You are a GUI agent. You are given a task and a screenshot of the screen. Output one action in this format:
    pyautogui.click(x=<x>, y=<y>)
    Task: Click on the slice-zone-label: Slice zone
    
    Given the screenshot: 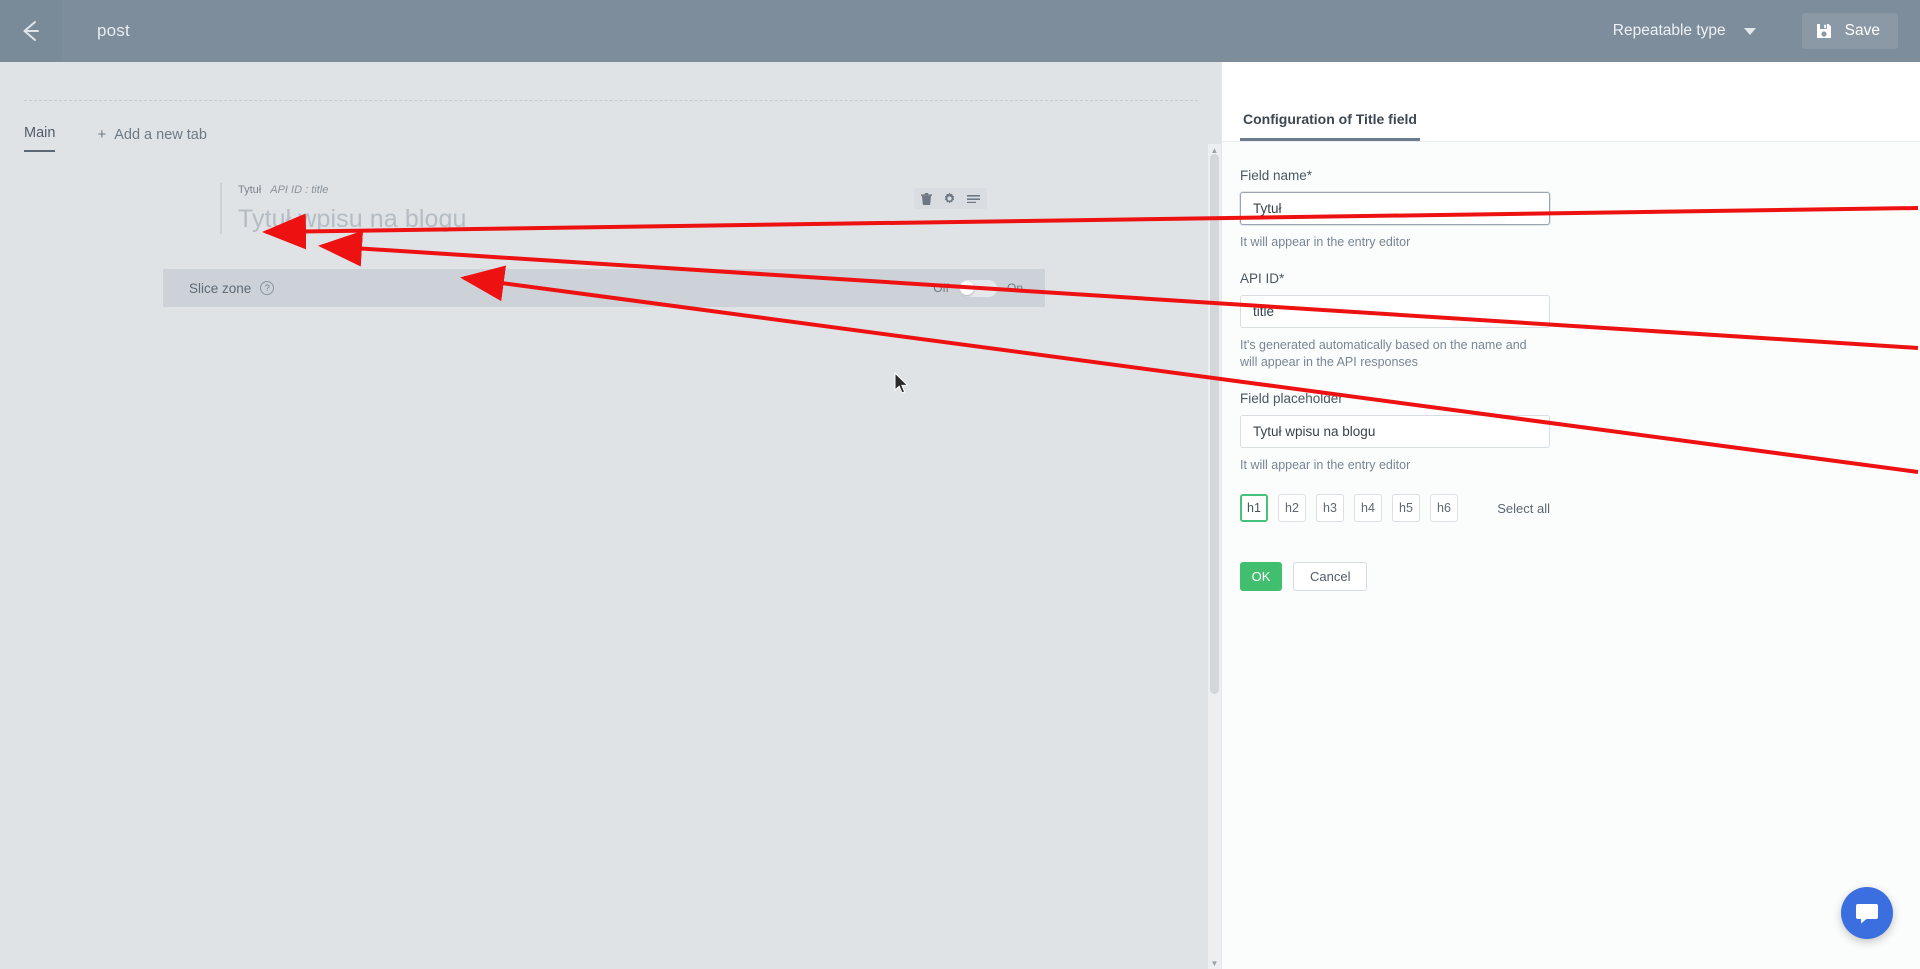 What is the action you would take?
    pyautogui.click(x=220, y=288)
    